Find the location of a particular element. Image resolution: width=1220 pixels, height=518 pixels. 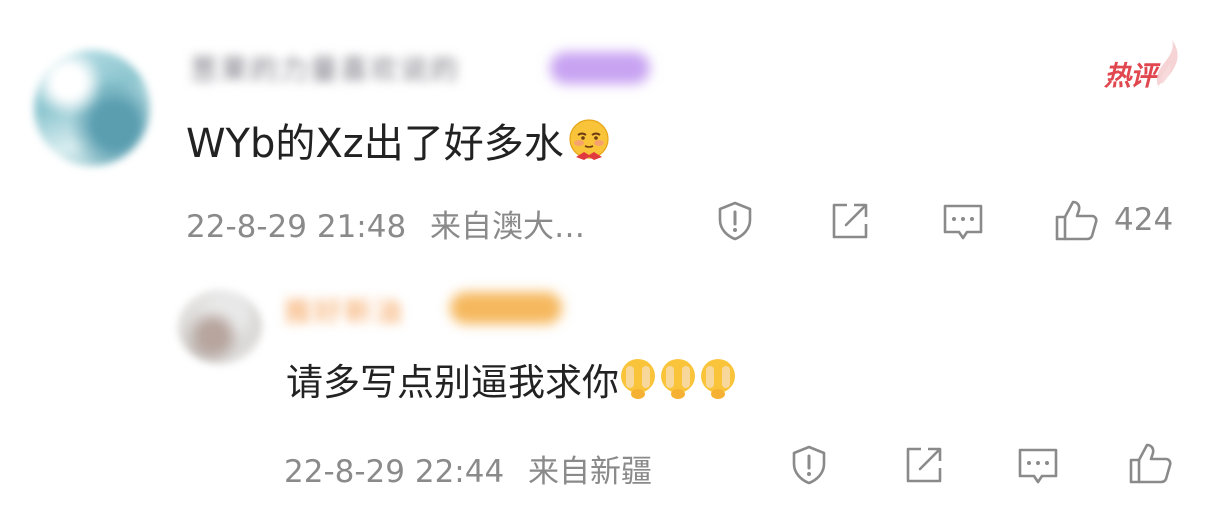

flame-icon is located at coordinates (1167, 63).